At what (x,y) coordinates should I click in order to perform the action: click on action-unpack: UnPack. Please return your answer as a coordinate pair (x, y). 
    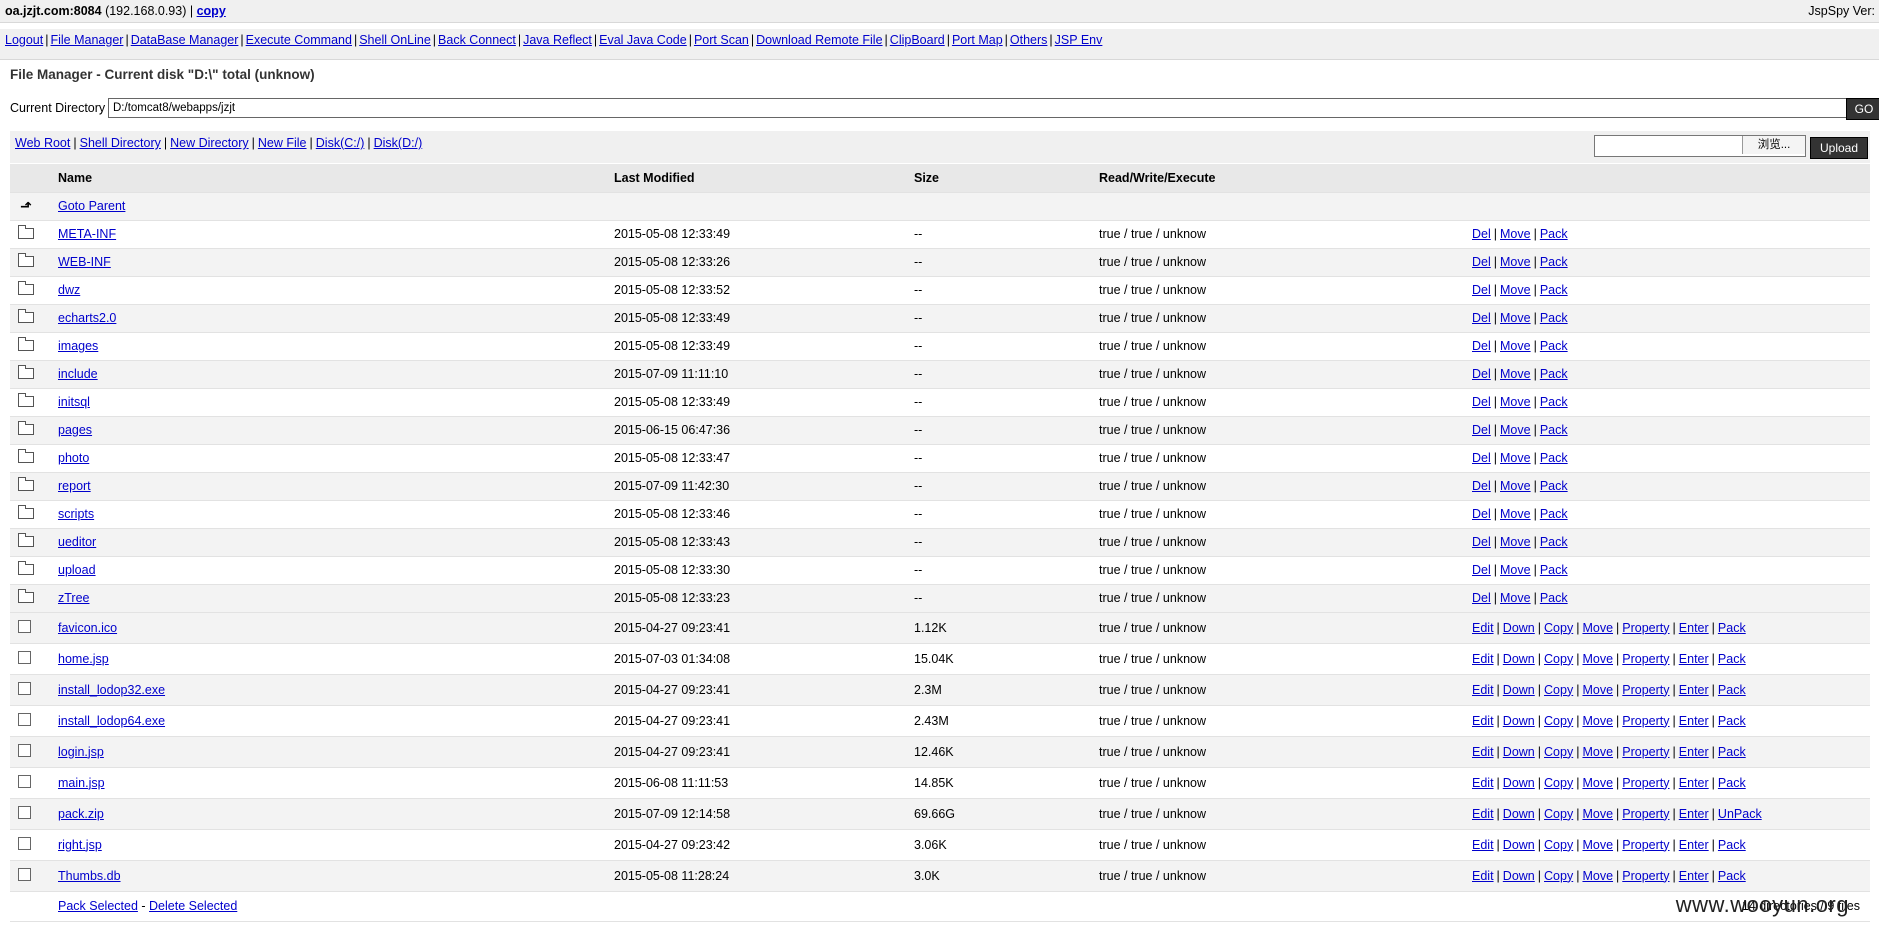
    Looking at the image, I should click on (1740, 814).